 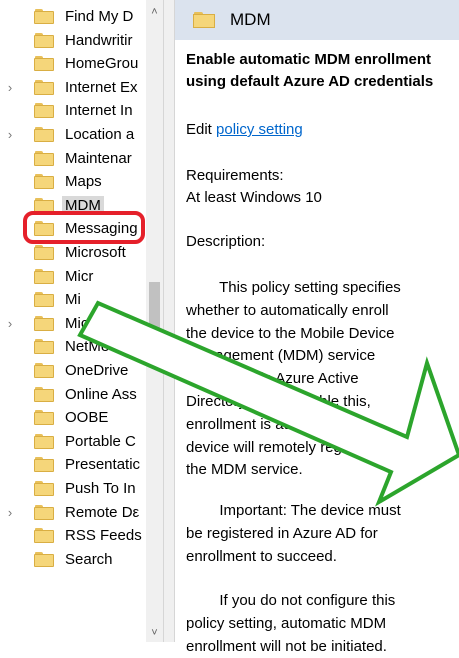 What do you see at coordinates (280, 424) in the screenshot?
I see `description-line: enrollment is automatic. The` at bounding box center [280, 424].